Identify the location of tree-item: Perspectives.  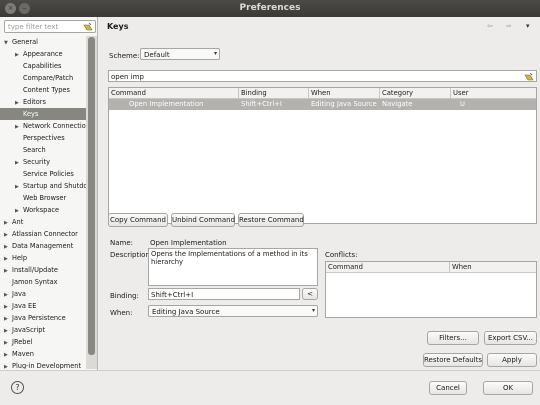
(43, 138).